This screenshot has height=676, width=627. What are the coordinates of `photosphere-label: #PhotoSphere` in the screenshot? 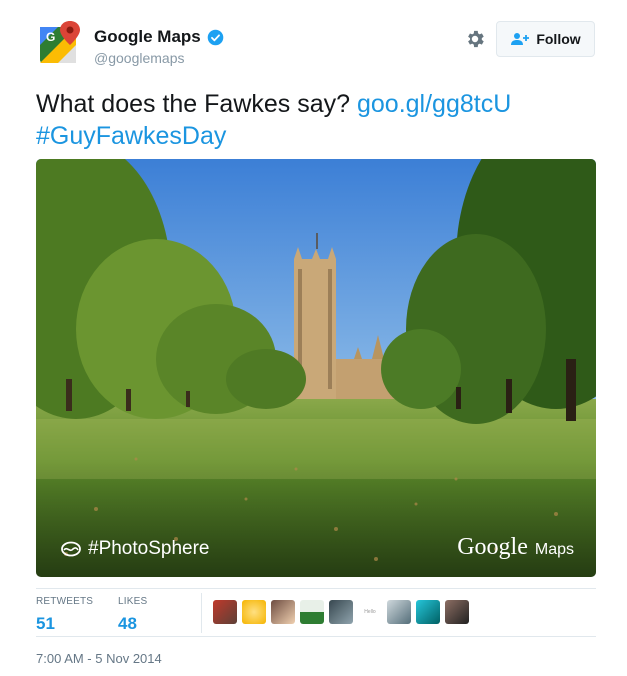 It's located at (149, 548).